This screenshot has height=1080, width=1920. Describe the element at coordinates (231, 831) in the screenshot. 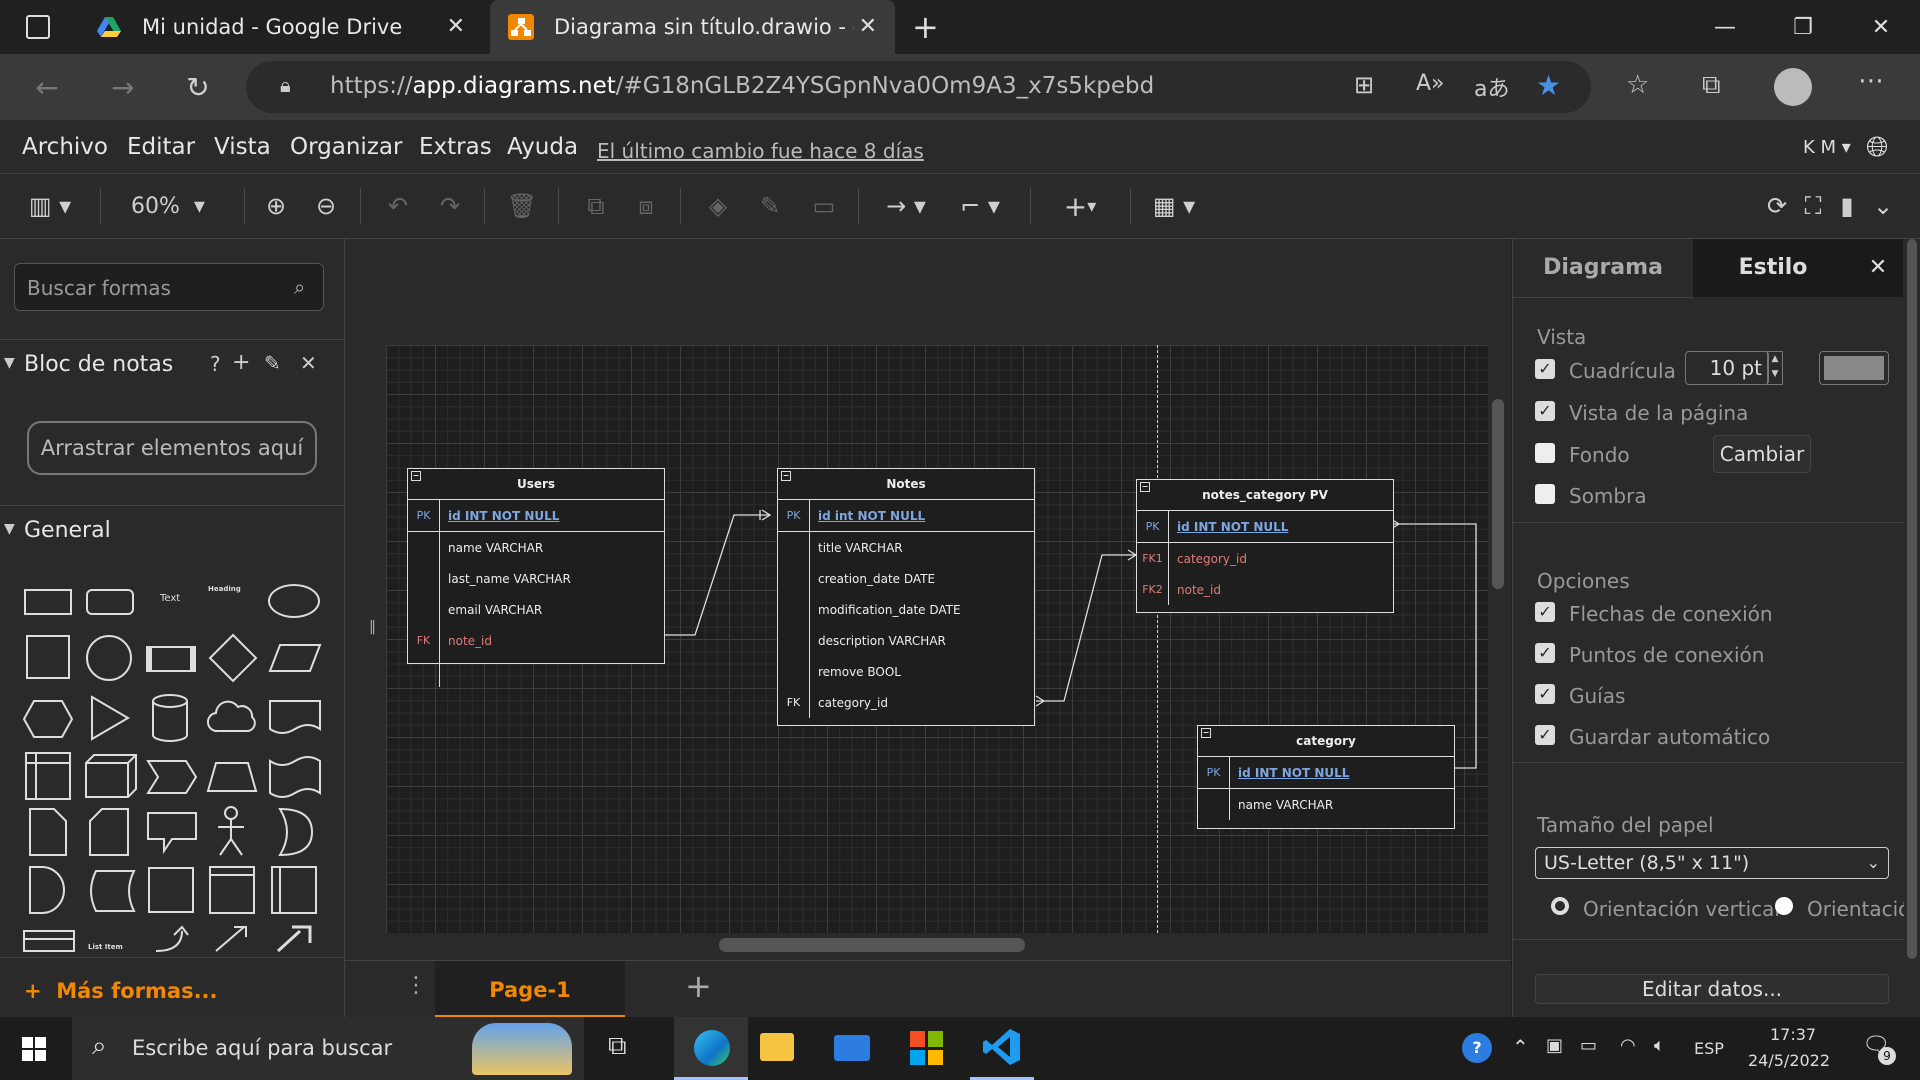

I see `actor-shape` at that location.